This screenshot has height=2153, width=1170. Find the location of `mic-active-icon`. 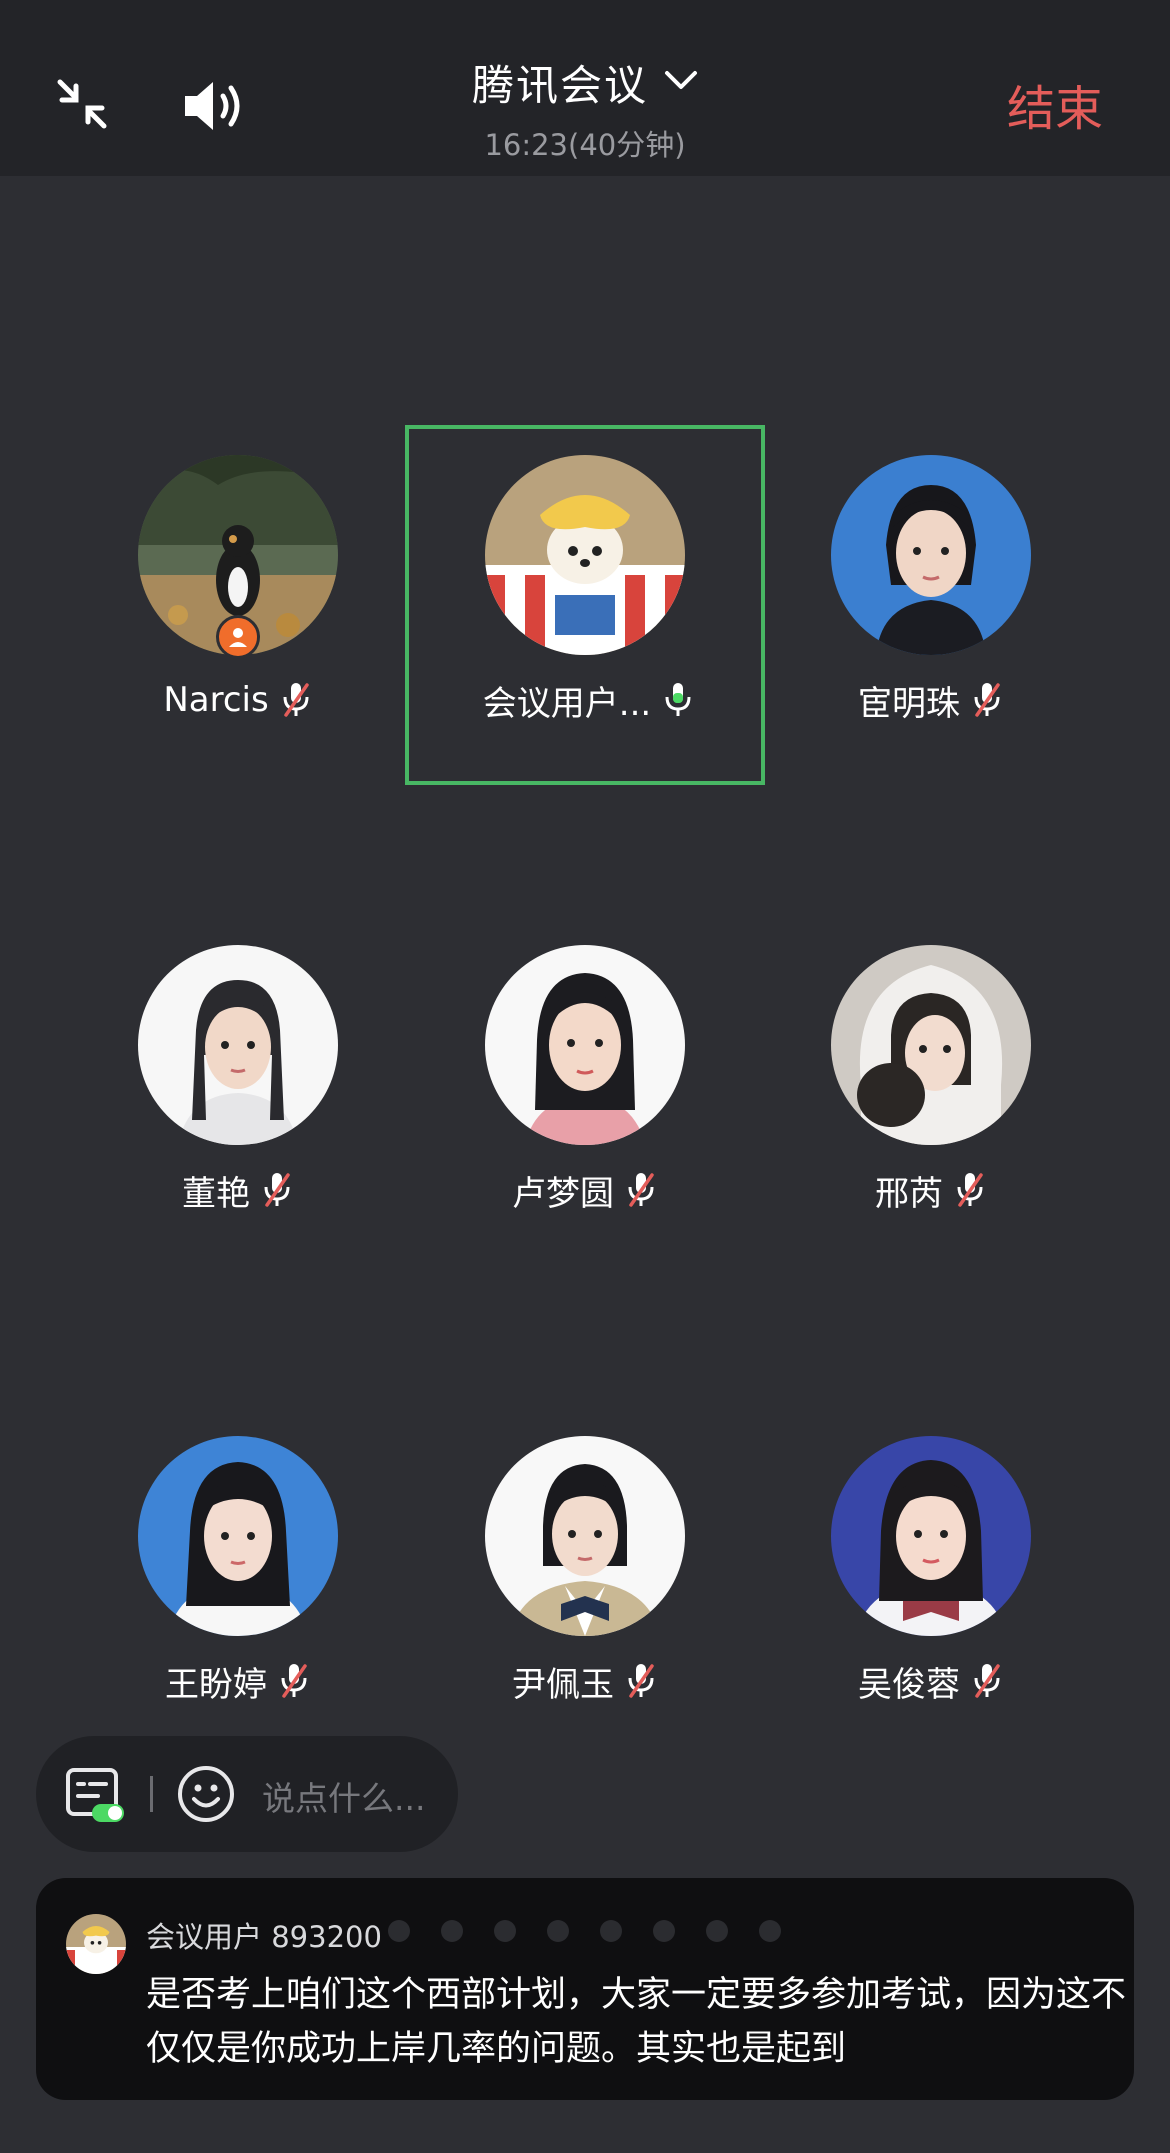

mic-active-icon is located at coordinates (678, 700).